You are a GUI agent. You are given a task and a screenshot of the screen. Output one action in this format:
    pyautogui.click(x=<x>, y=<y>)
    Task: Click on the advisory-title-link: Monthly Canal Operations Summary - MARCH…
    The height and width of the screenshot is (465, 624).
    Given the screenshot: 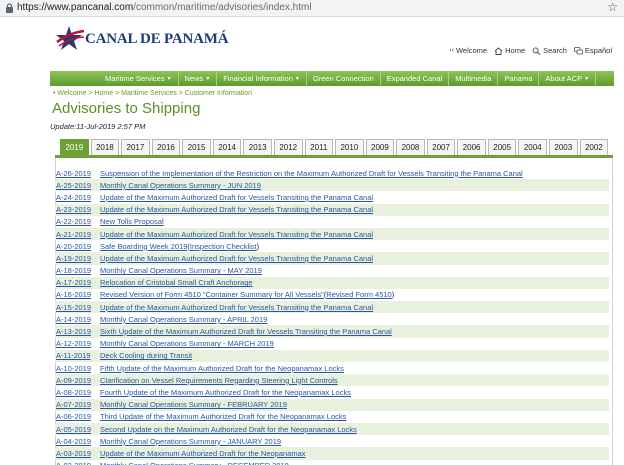 What is the action you would take?
    pyautogui.click(x=187, y=343)
    